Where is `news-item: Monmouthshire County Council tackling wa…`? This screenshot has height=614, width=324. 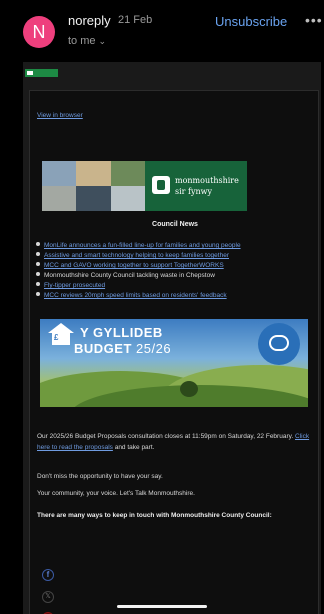 news-item: Monmouthshire County Council tackling wa… is located at coordinates (176, 276).